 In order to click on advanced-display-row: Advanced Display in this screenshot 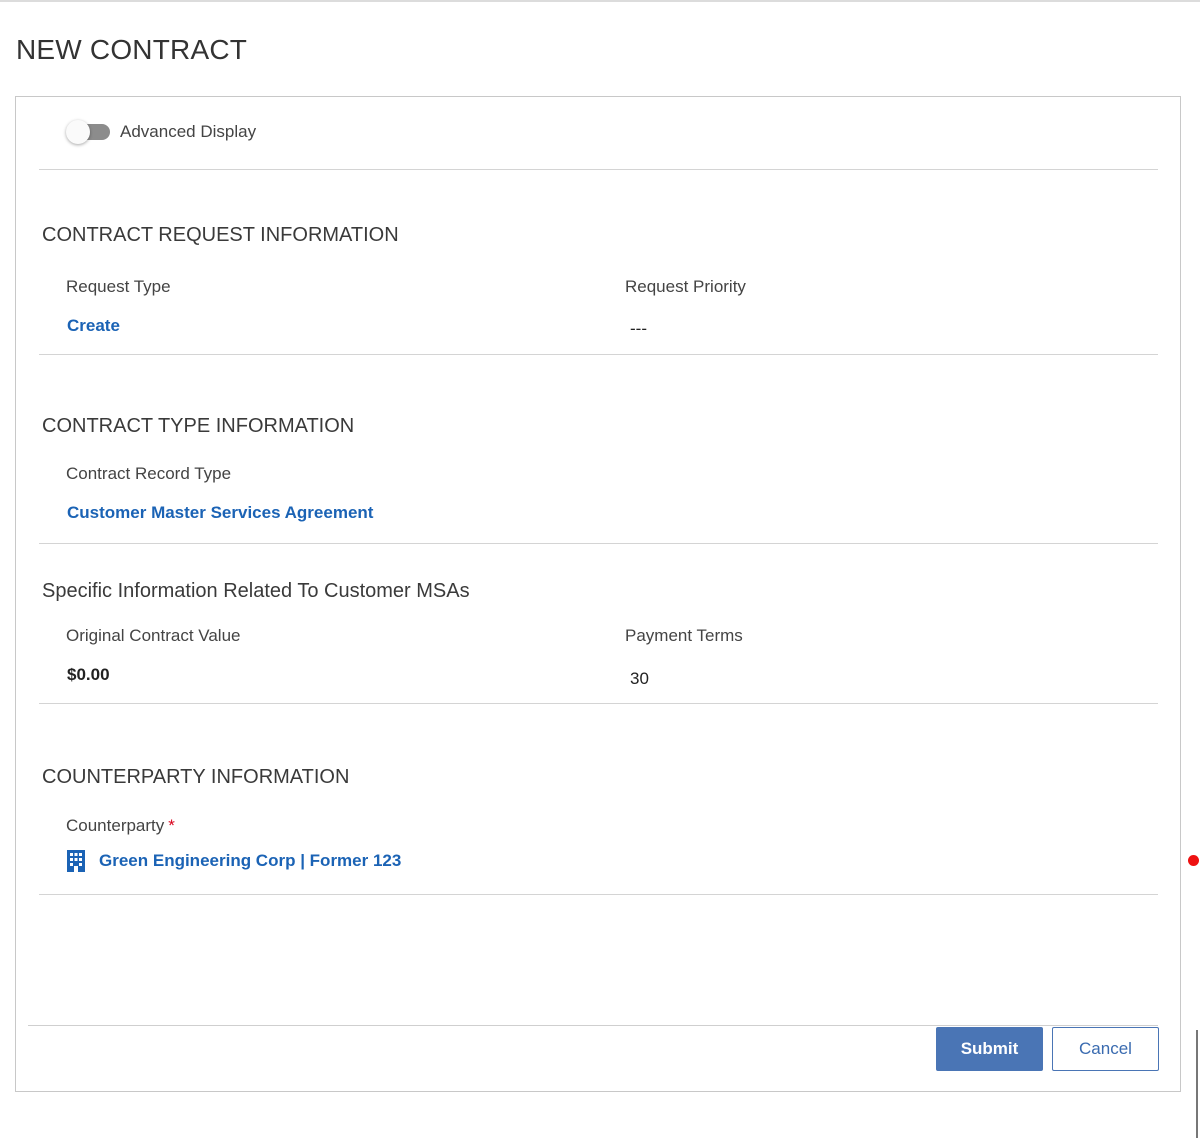, I will do `click(161, 132)`.